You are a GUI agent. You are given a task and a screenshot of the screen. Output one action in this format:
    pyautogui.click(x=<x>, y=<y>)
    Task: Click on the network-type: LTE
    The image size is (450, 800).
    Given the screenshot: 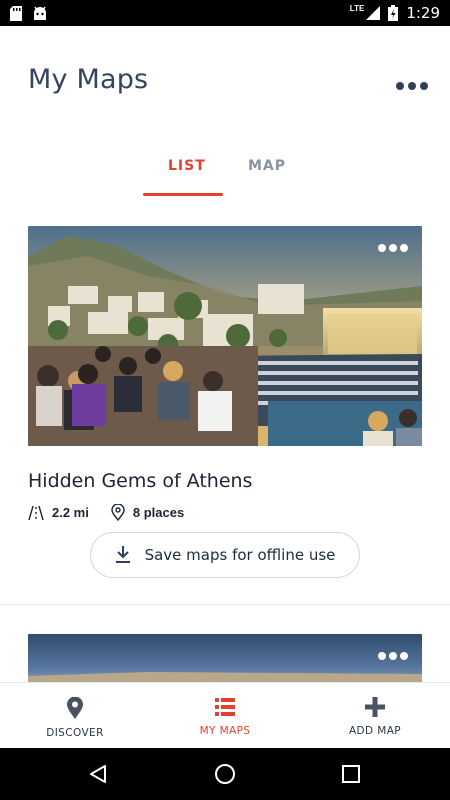 What is the action you would take?
    pyautogui.click(x=357, y=8)
    